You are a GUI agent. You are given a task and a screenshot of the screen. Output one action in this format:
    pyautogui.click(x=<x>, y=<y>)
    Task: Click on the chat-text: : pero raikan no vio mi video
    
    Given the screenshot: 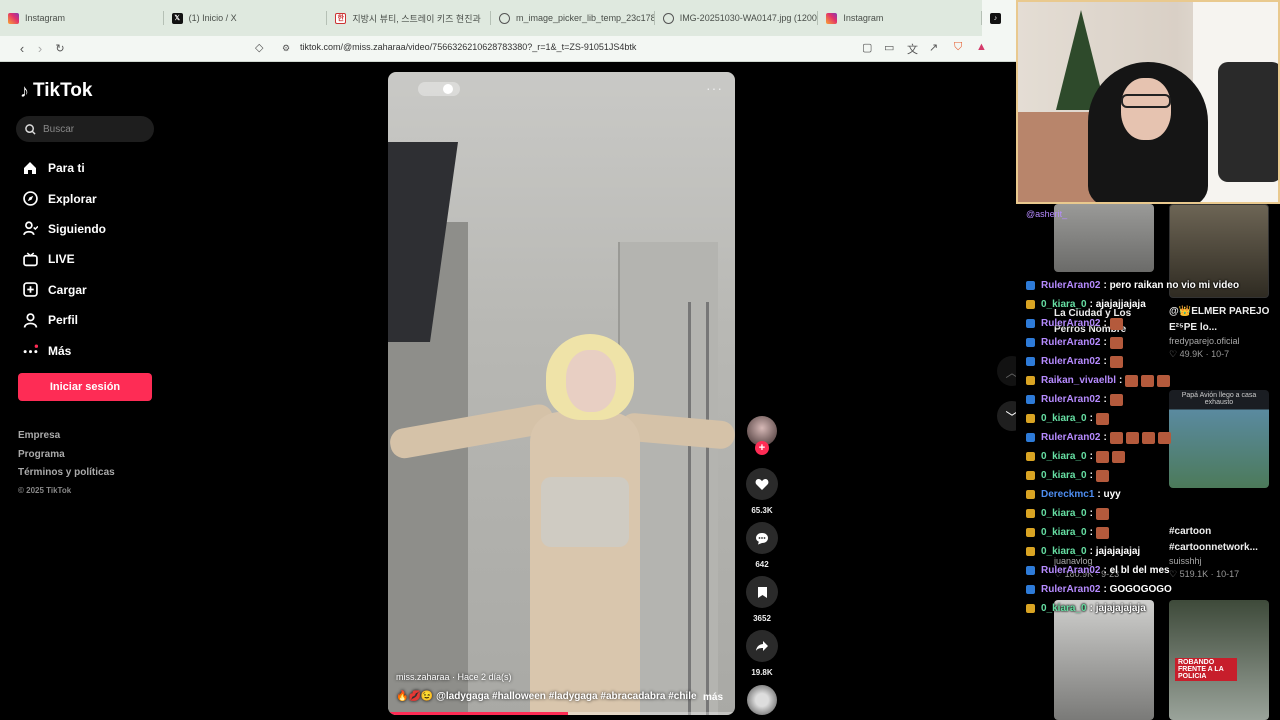 What is the action you would take?
    pyautogui.click(x=1171, y=285)
    